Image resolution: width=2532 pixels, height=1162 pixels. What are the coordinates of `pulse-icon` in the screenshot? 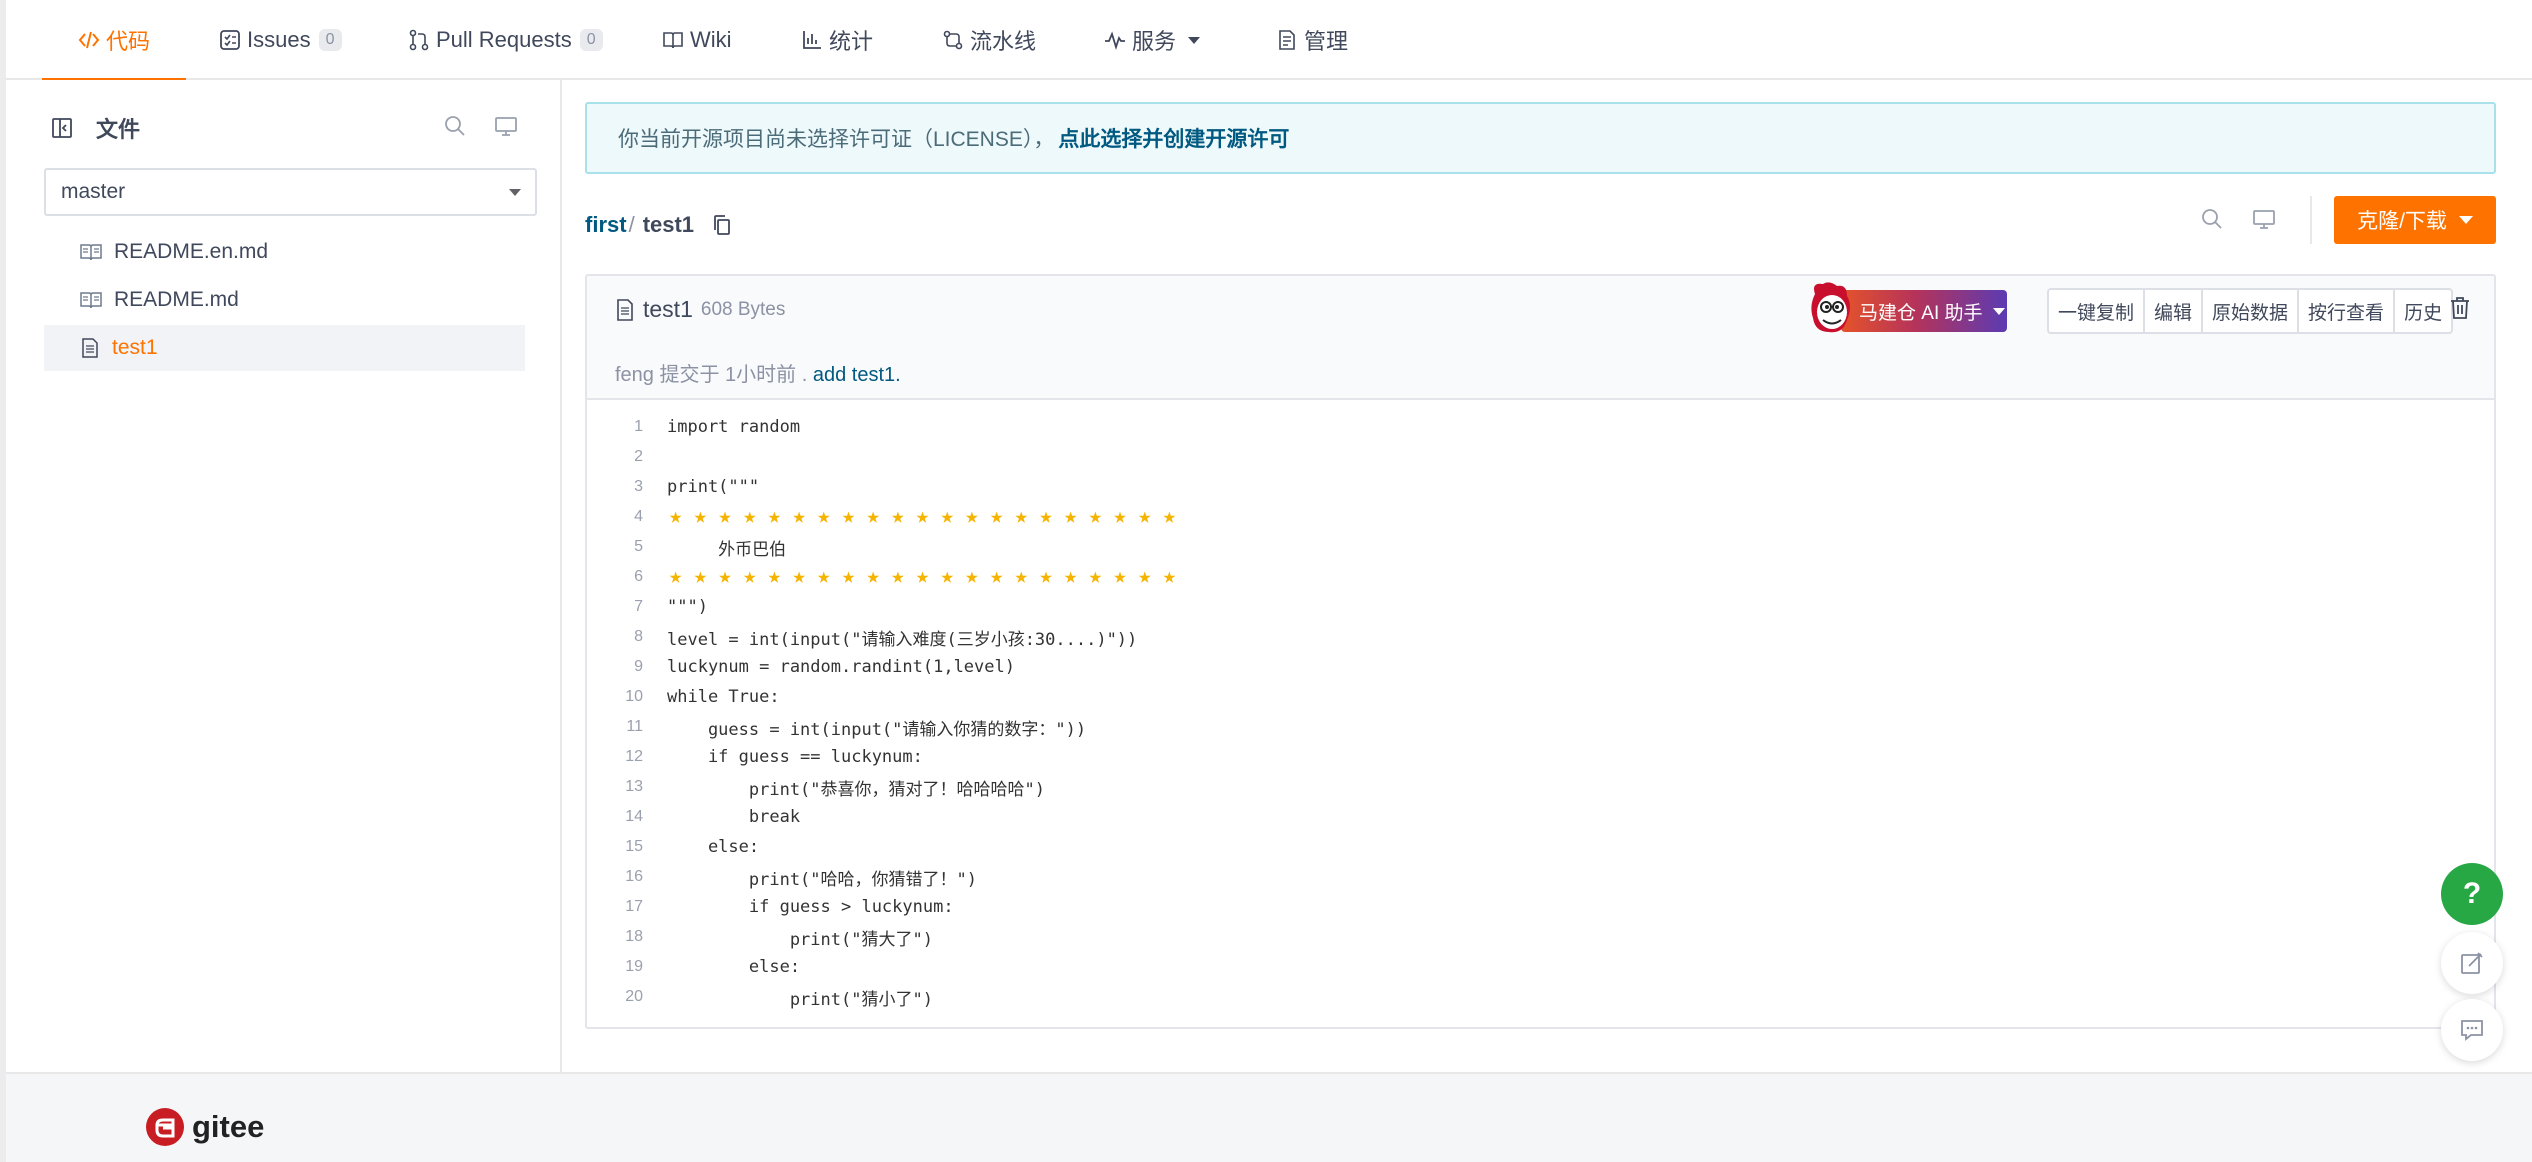 It's located at (1115, 40).